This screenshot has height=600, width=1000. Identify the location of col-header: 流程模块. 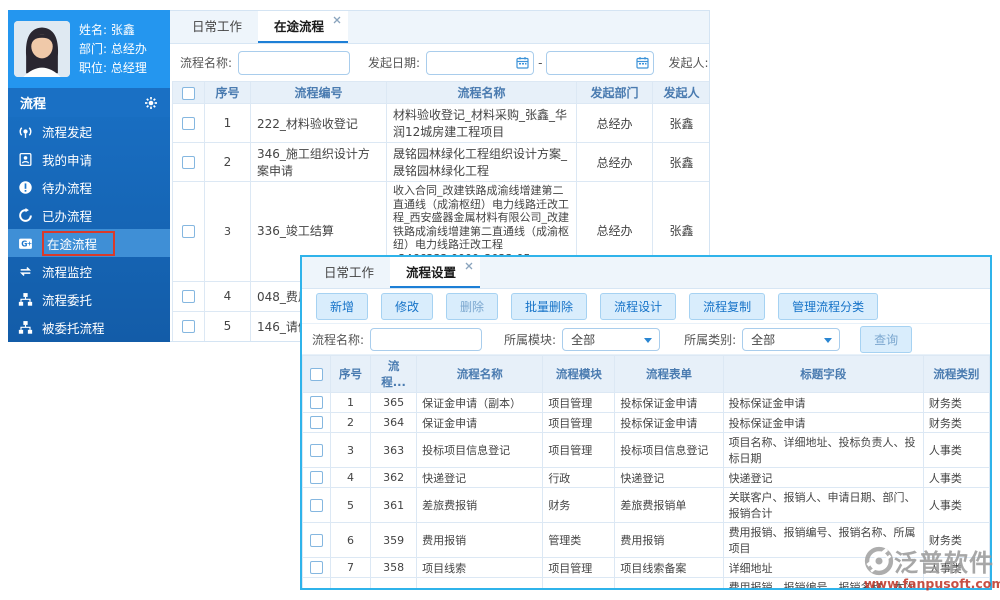
(579, 374).